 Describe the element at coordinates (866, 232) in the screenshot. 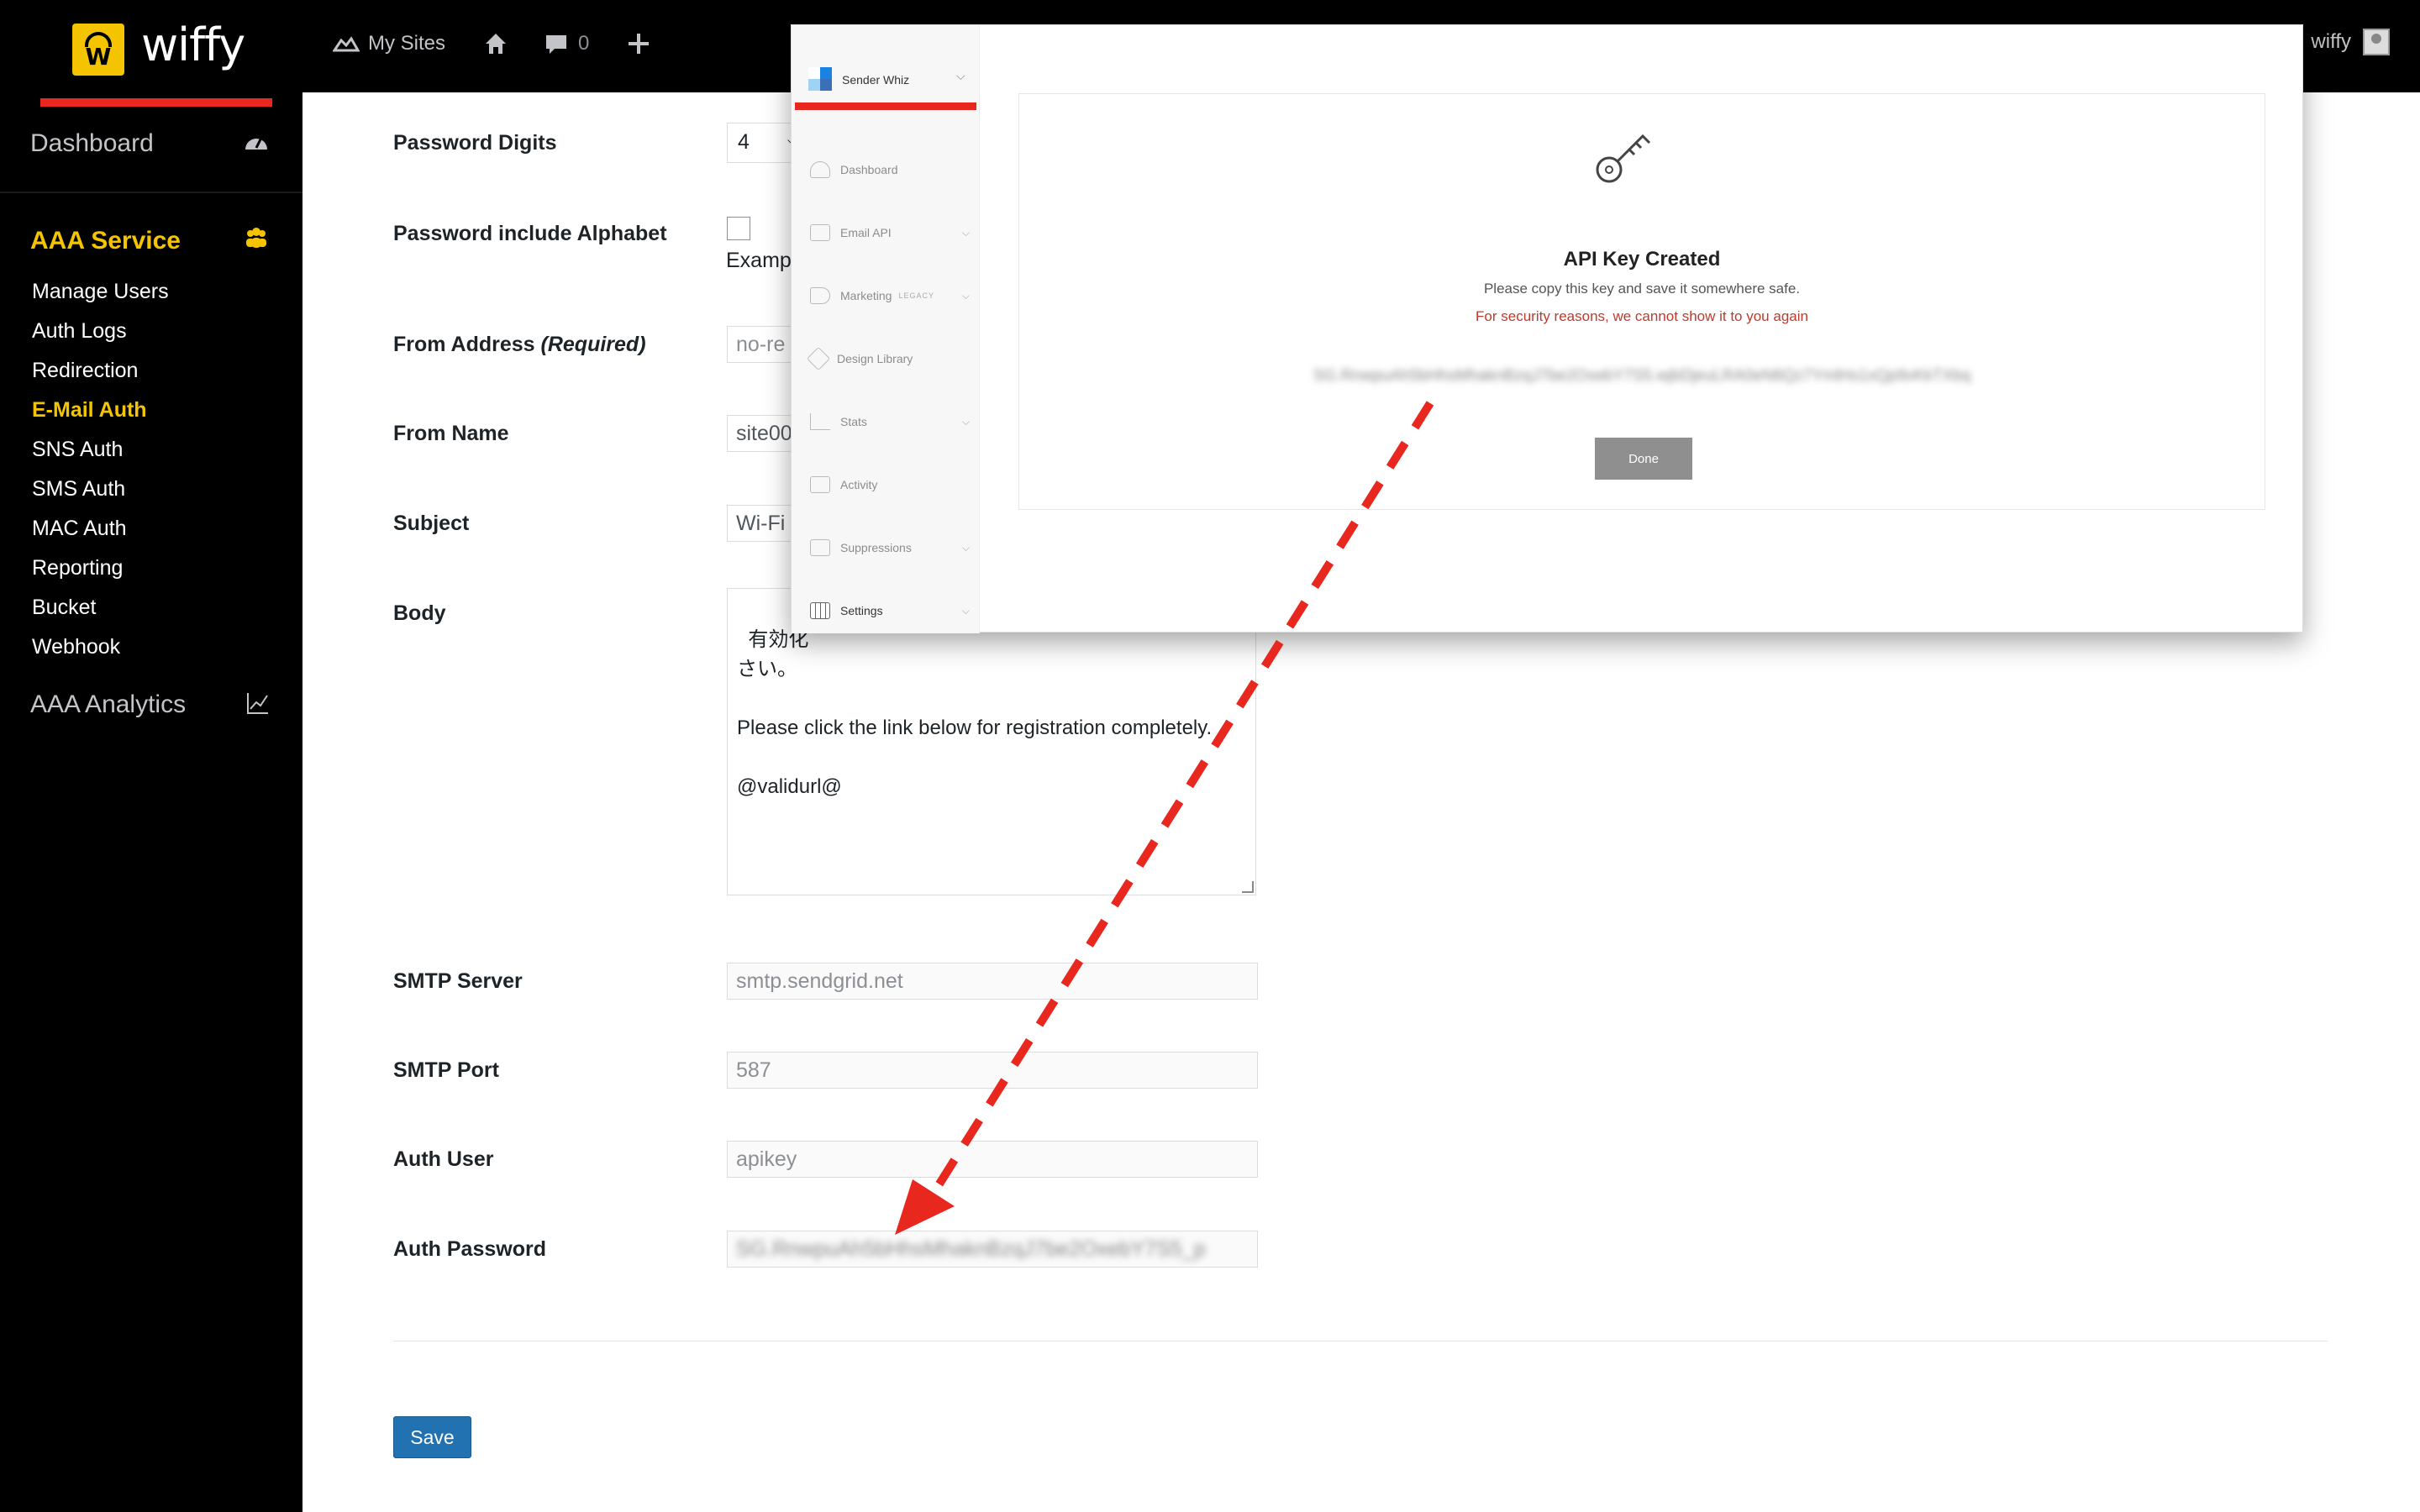

I see `ov-nav-label: Email API` at that location.